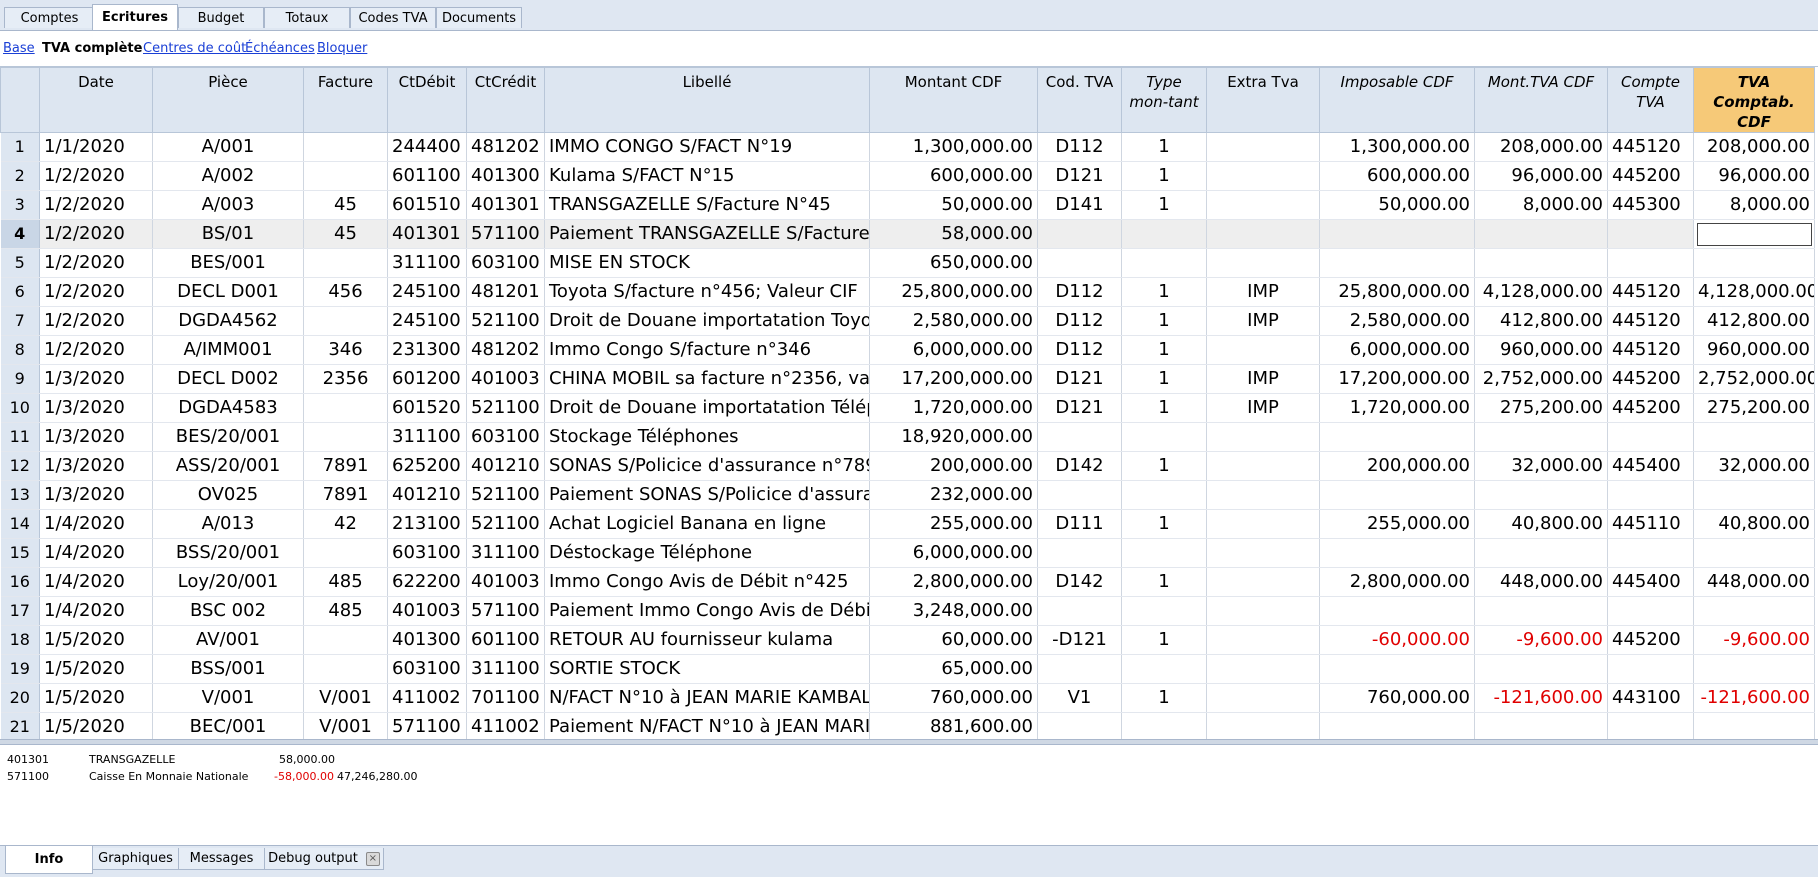  Describe the element at coordinates (1541, 100) in the screenshot. I see `header-mont-tva: Mont.TVA CDF` at that location.